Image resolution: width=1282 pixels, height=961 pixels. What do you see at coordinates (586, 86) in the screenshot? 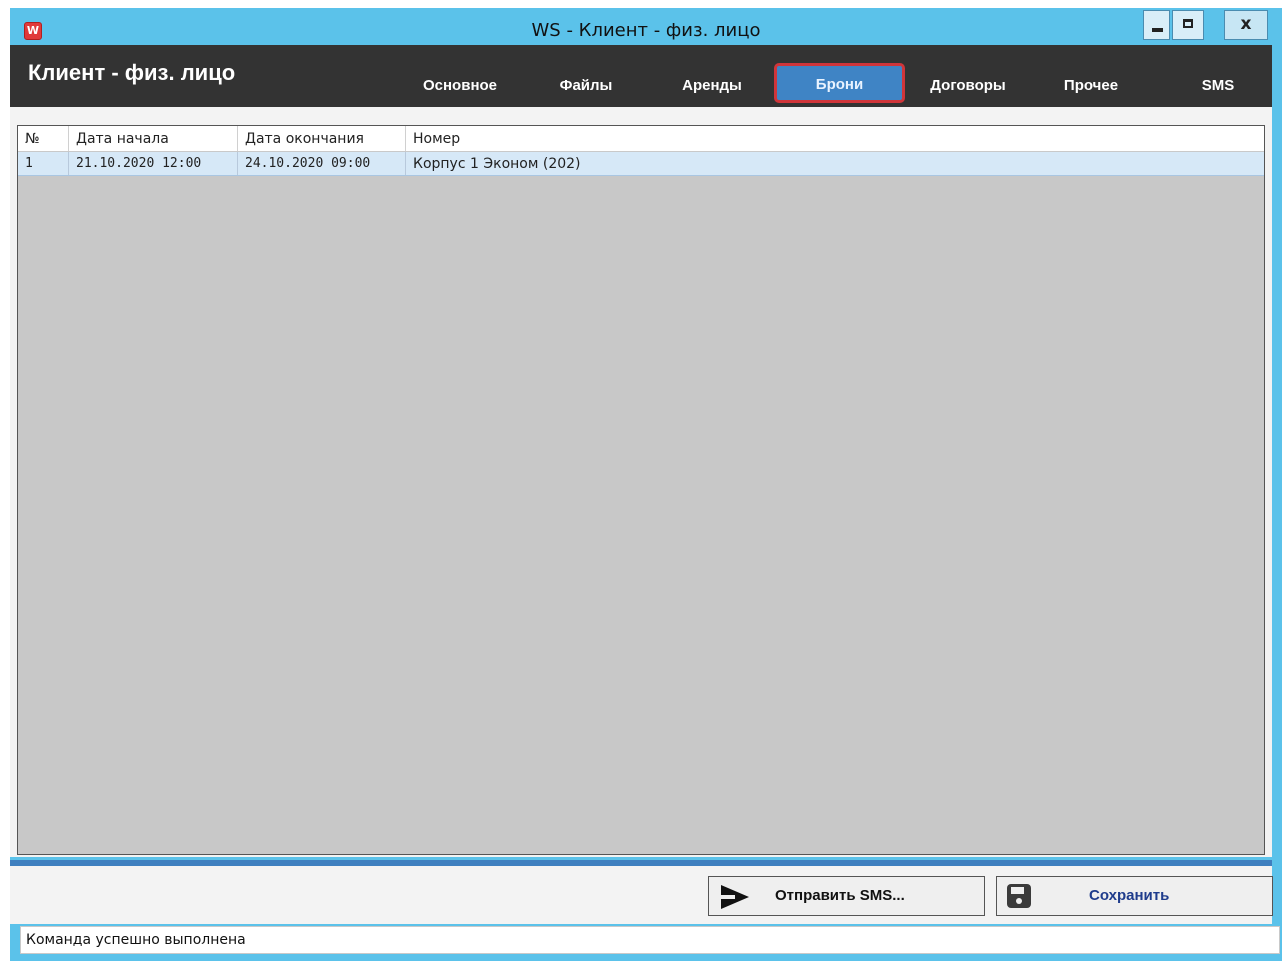
I see `tab-faily: Файлы` at bounding box center [586, 86].